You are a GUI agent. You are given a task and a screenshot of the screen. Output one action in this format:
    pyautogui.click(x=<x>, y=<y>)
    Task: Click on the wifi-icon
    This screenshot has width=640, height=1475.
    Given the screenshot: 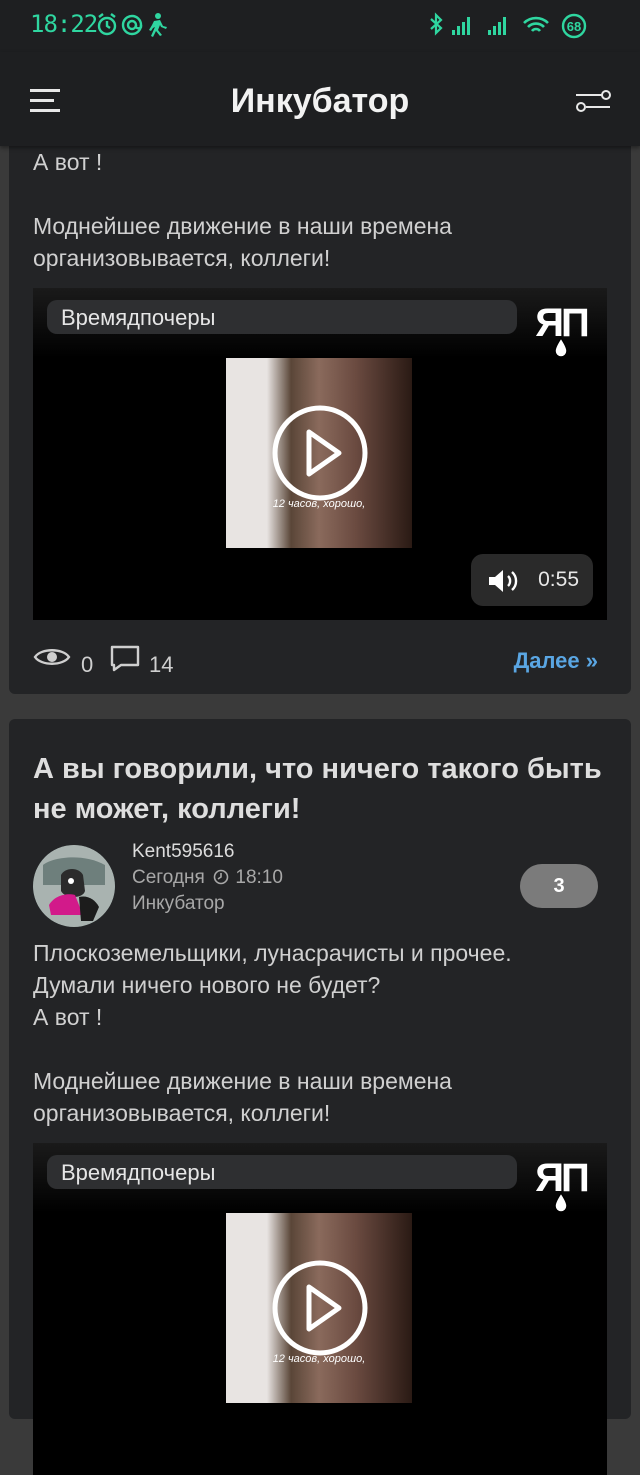 What is the action you would take?
    pyautogui.click(x=536, y=24)
    